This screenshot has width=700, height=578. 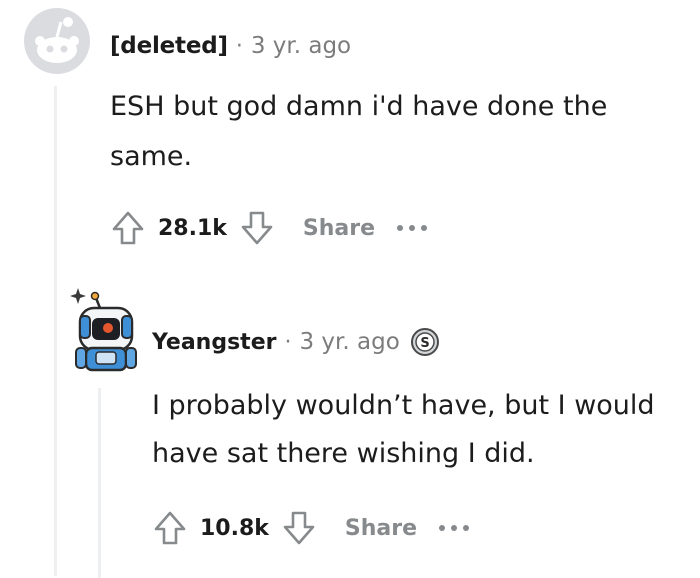 I want to click on coin-award-icon: S, so click(x=424, y=342).